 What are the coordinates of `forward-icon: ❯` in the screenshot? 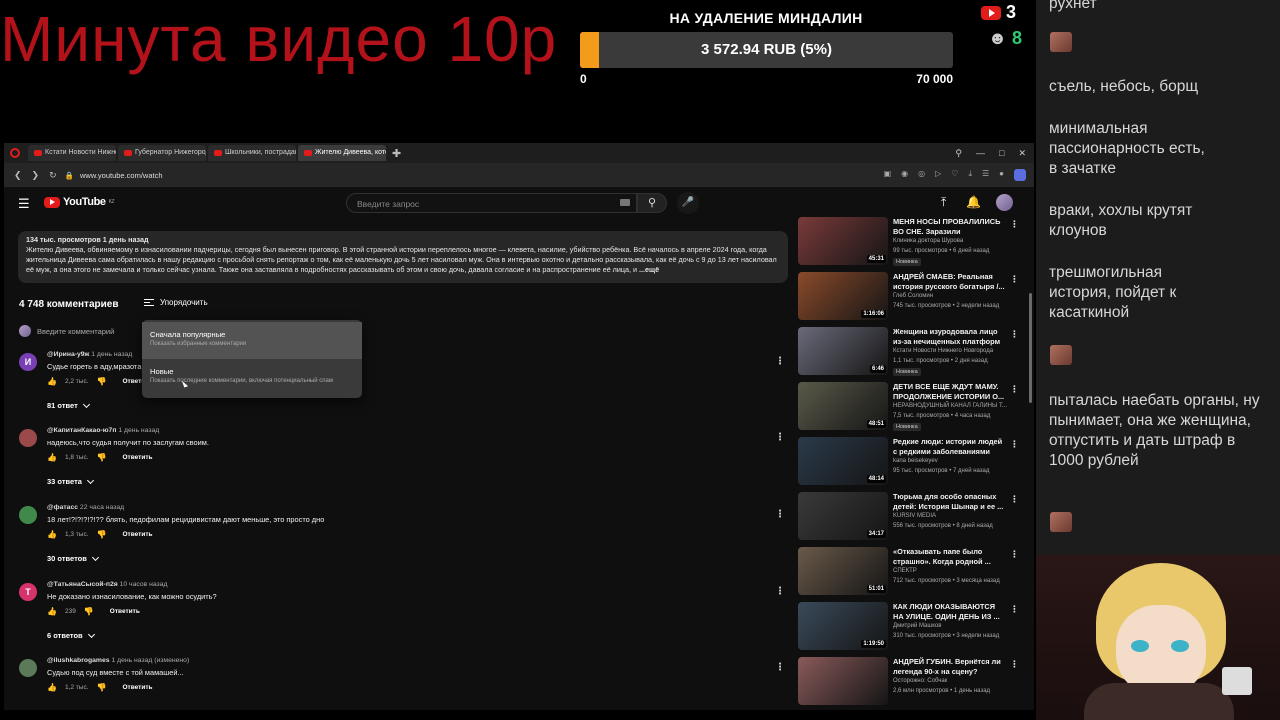 It's located at (36, 175).